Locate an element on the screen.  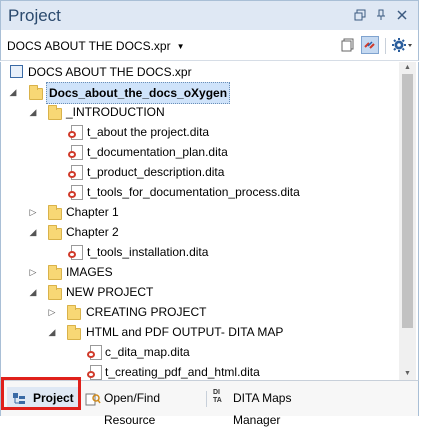
tree-item-file: t_about the project.dita is located at coordinates (199, 132).